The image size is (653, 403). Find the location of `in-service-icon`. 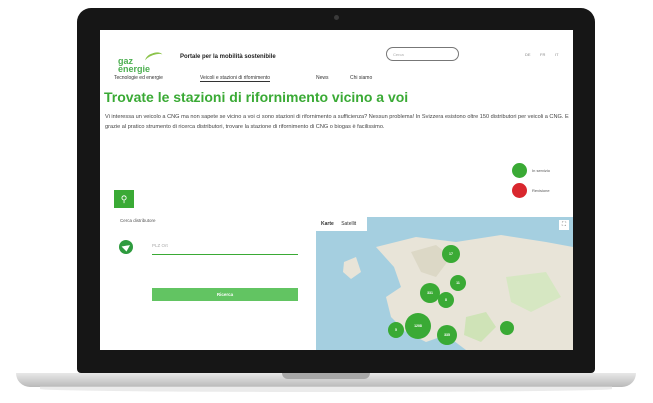

in-service-icon is located at coordinates (519, 170).